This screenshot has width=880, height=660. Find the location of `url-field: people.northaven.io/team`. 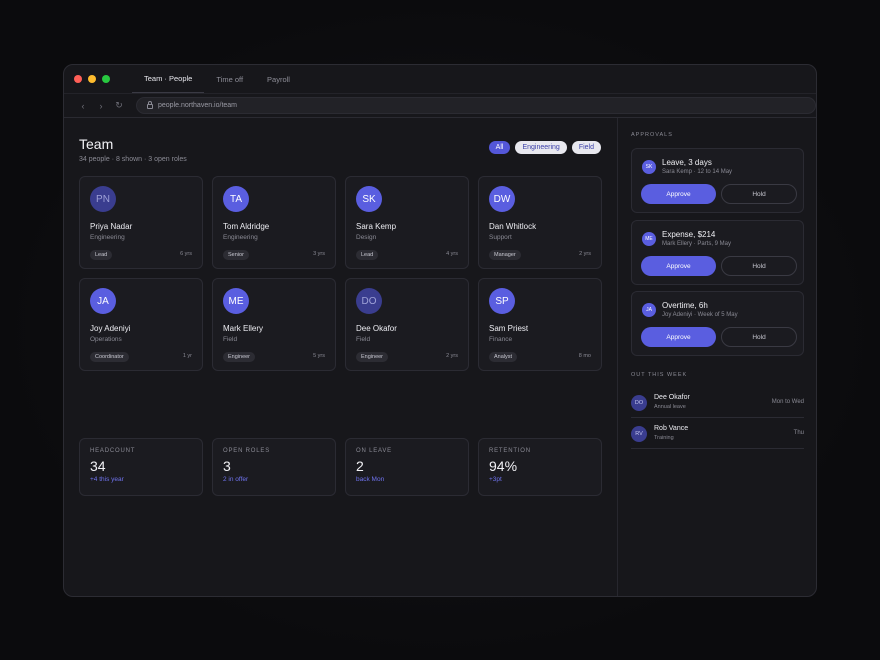

url-field: people.northaven.io/team is located at coordinates (476, 105).